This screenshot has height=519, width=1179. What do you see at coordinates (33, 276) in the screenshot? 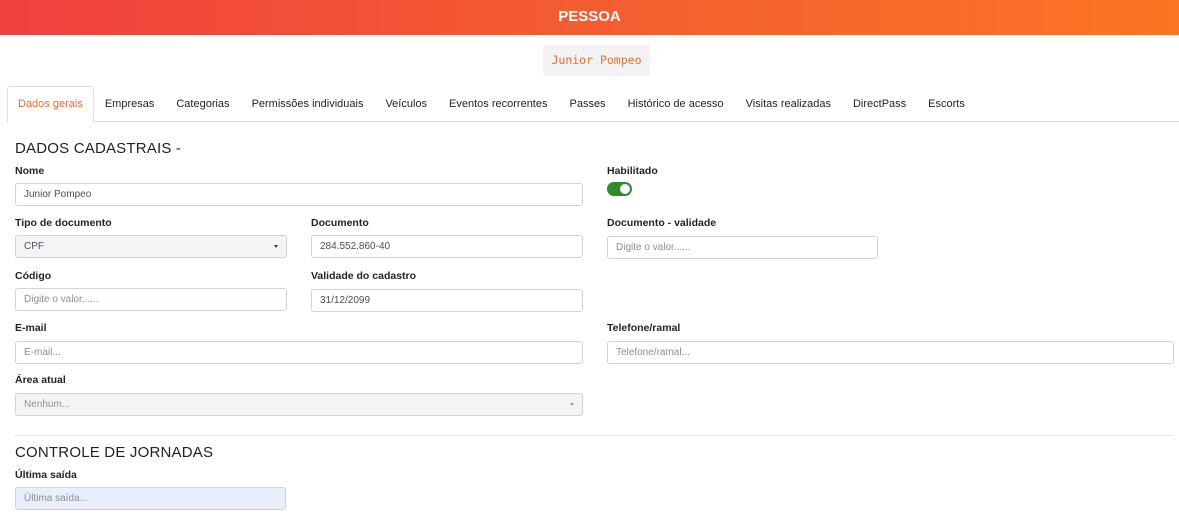
I see `codigo-label: Código` at bounding box center [33, 276].